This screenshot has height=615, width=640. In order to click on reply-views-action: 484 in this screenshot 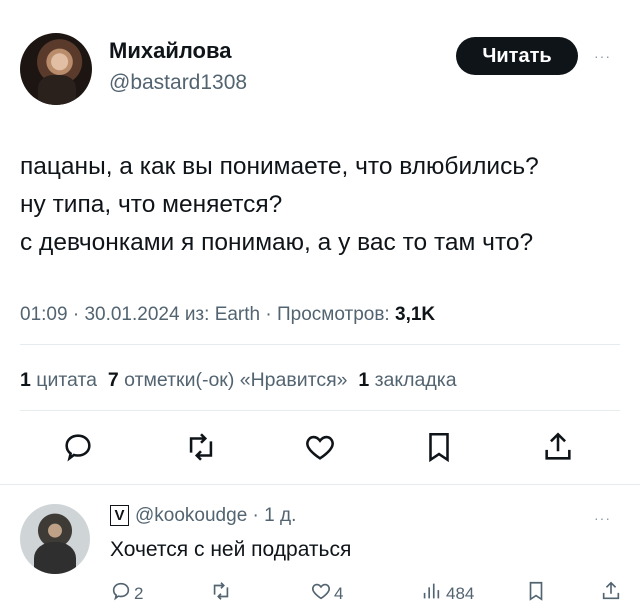, I will do `click(447, 593)`.